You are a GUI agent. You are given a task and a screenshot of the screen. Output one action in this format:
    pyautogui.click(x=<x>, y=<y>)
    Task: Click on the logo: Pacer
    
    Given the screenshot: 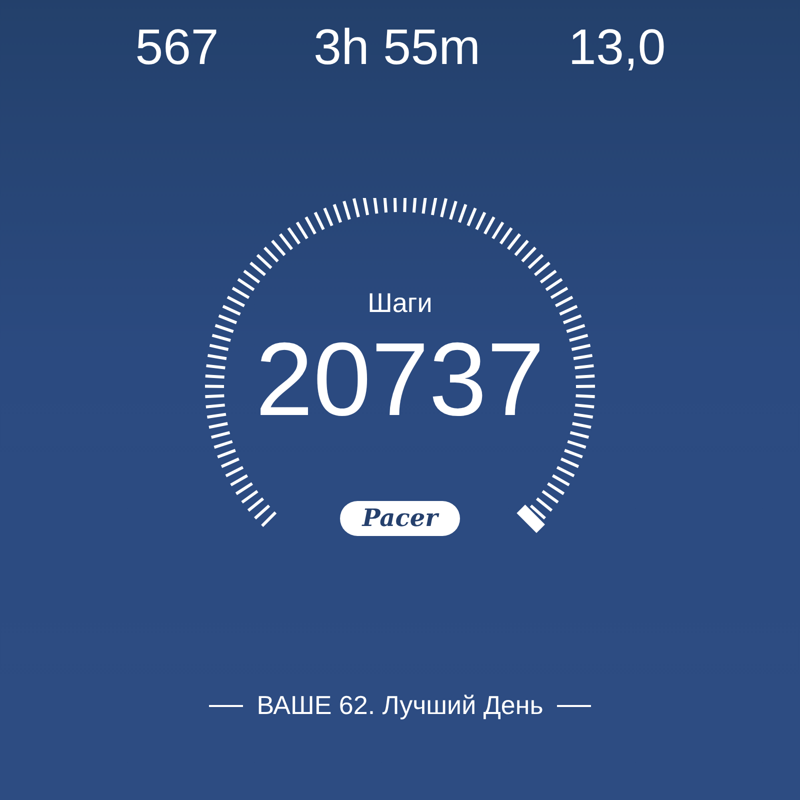 What is the action you would take?
    pyautogui.click(x=400, y=518)
    